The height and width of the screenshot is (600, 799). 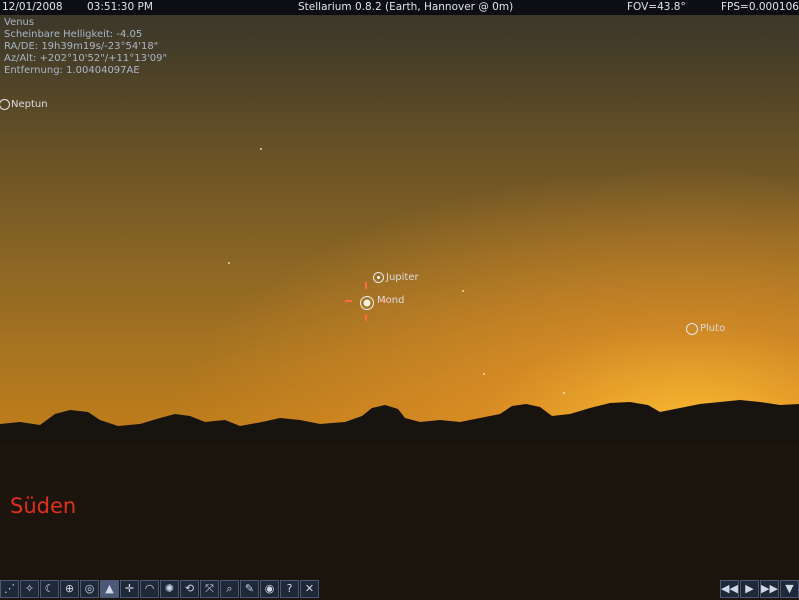 I want to click on date-display: 12/01/2008, so click(x=32, y=7).